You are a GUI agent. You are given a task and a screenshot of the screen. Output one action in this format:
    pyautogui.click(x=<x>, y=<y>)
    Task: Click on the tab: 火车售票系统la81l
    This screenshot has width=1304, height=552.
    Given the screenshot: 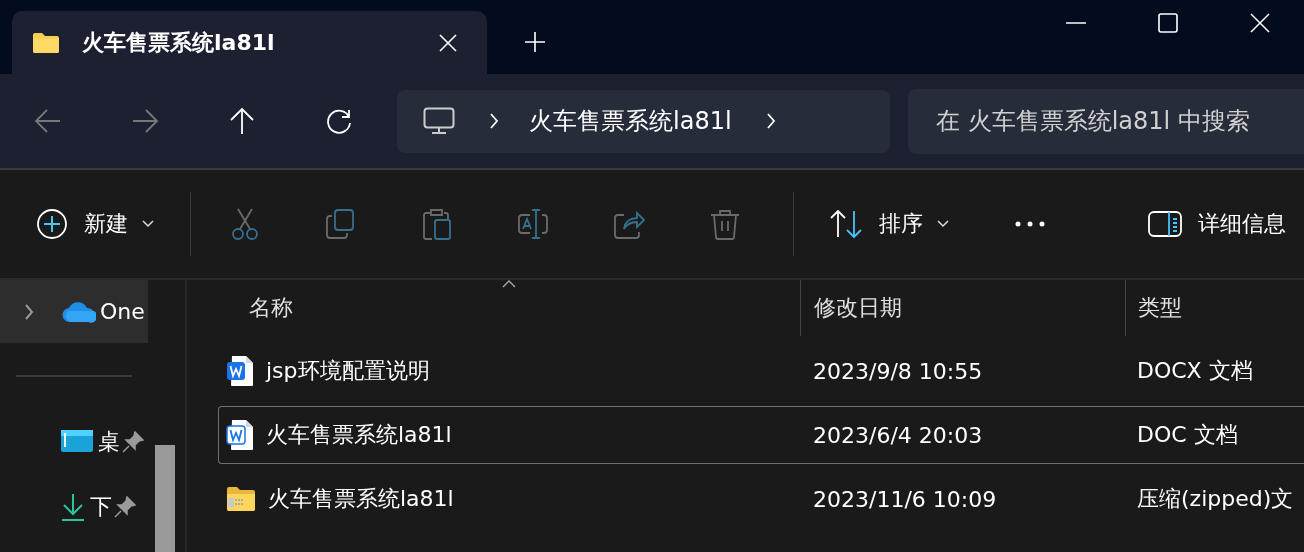 What is the action you would take?
    pyautogui.click(x=249, y=42)
    